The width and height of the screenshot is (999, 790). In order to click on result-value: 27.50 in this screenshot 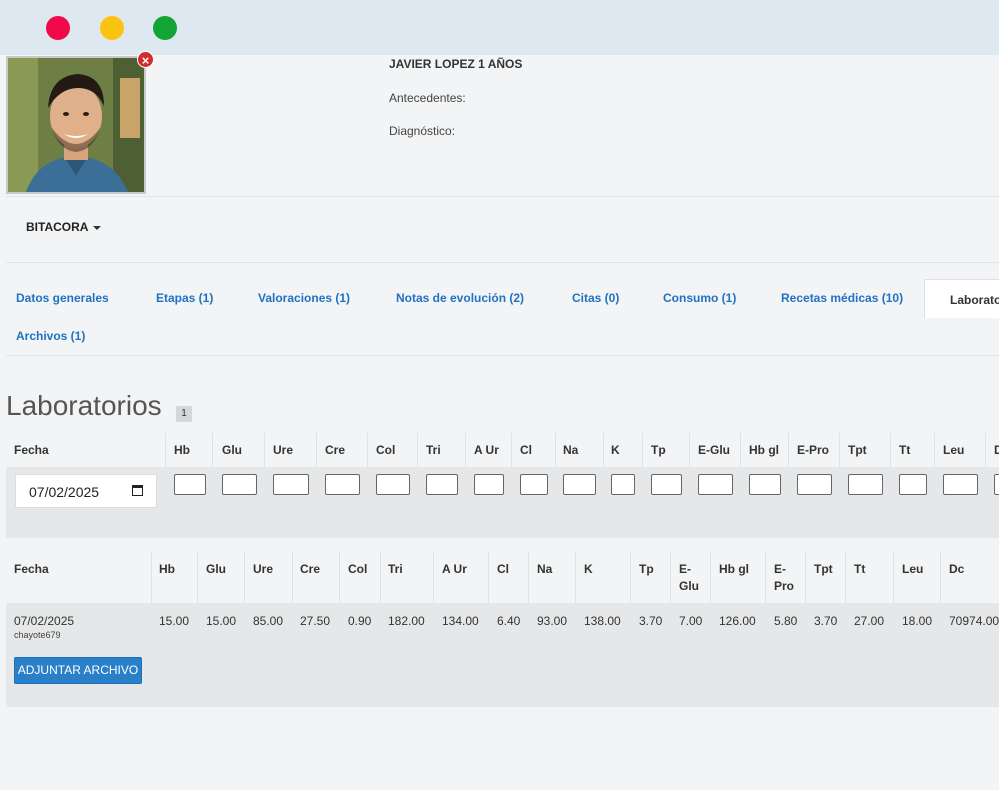, I will do `click(315, 621)`.